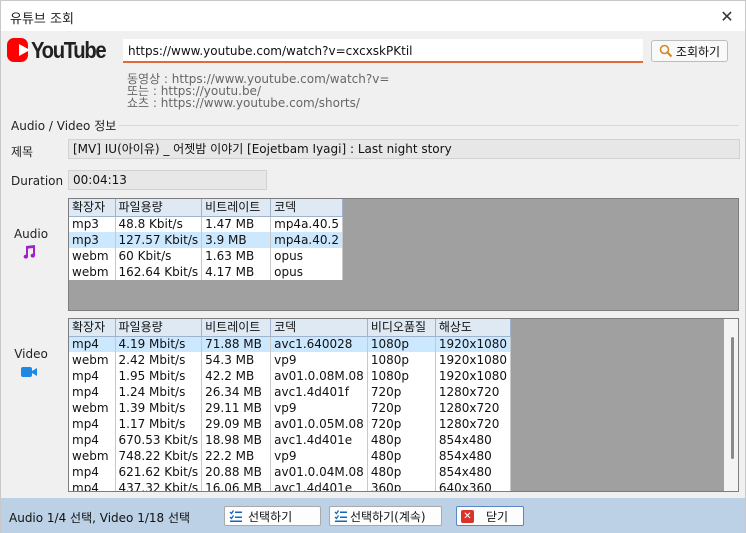 This screenshot has width=746, height=533. I want to click on audio-cell: mp4a.40.2, so click(306, 240).